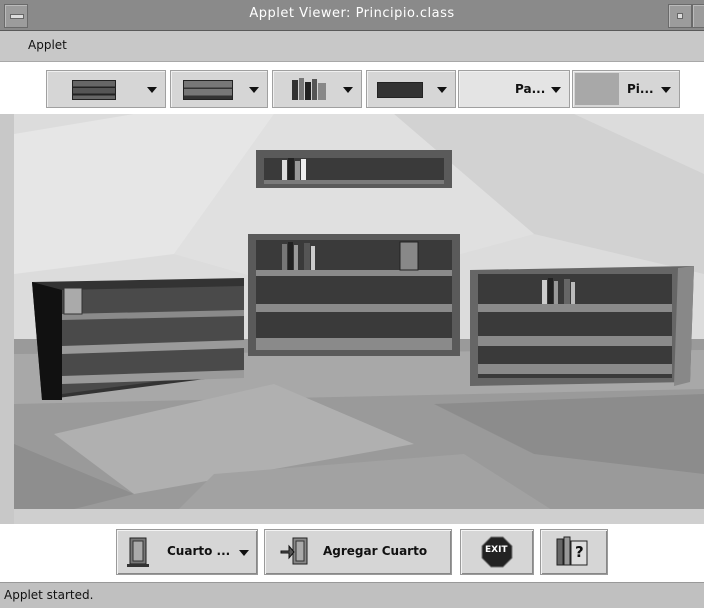 Image resolution: width=704 pixels, height=608 pixels. I want to click on center-bookcase, so click(354, 295).